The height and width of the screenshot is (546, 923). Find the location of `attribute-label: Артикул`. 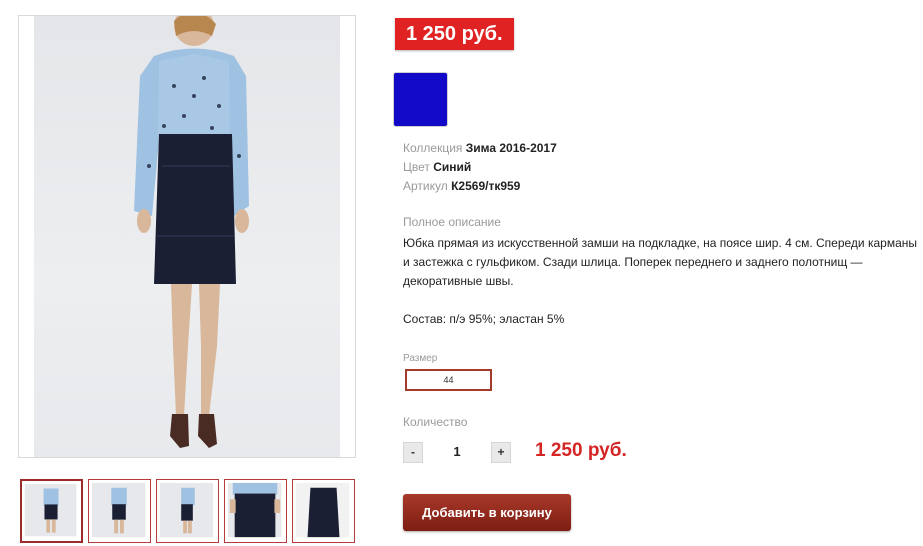

attribute-label: Артикул is located at coordinates (425, 186).